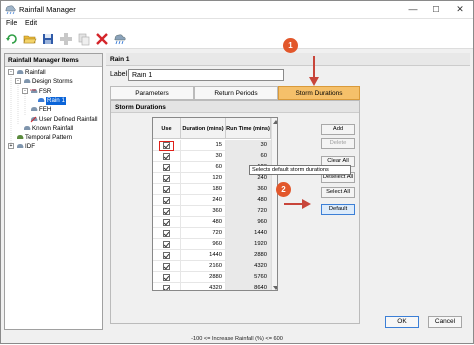 This screenshot has height=345, width=474. I want to click on callout-1: 1, so click(290, 45).